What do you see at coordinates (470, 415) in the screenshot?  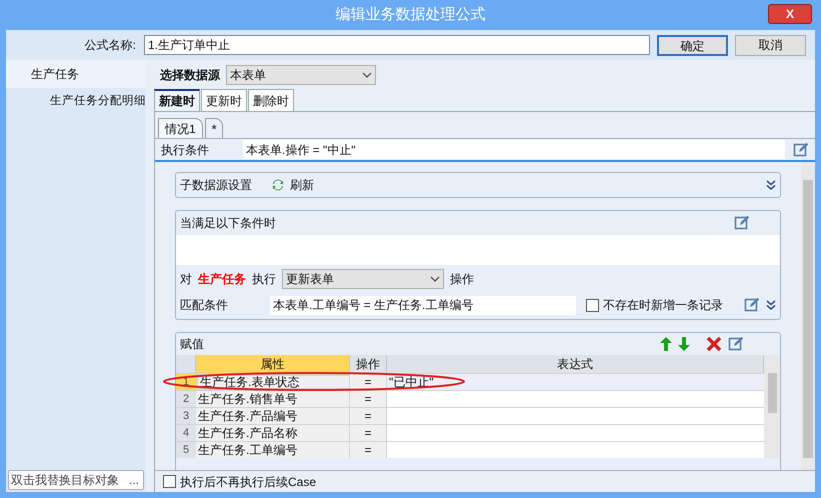 I see `table-row: 3 生产任务.产品编号 =` at bounding box center [470, 415].